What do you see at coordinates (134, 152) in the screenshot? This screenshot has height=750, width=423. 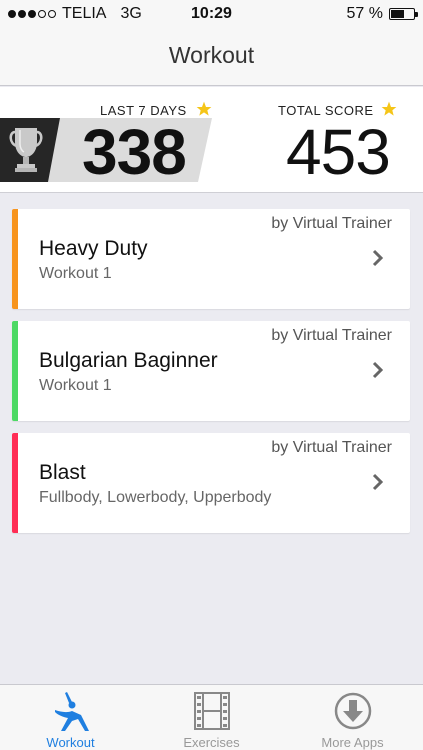 I see `last7-score: 338` at bounding box center [134, 152].